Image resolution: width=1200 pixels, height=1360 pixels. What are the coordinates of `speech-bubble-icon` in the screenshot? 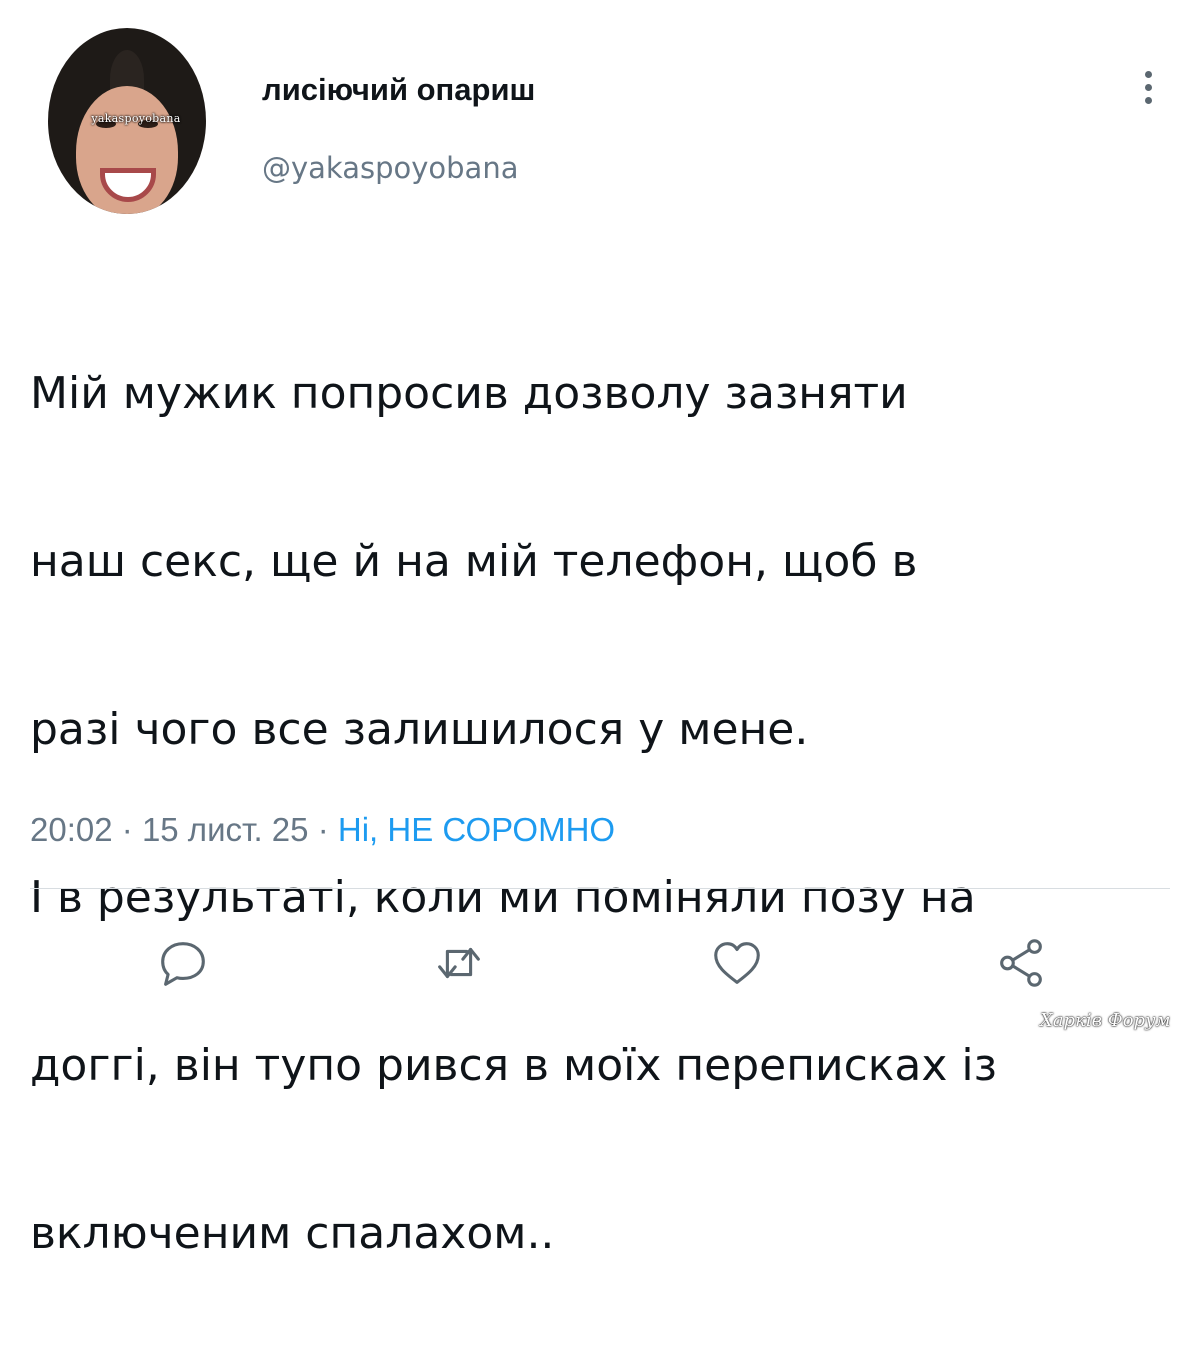 It's located at (183, 964).